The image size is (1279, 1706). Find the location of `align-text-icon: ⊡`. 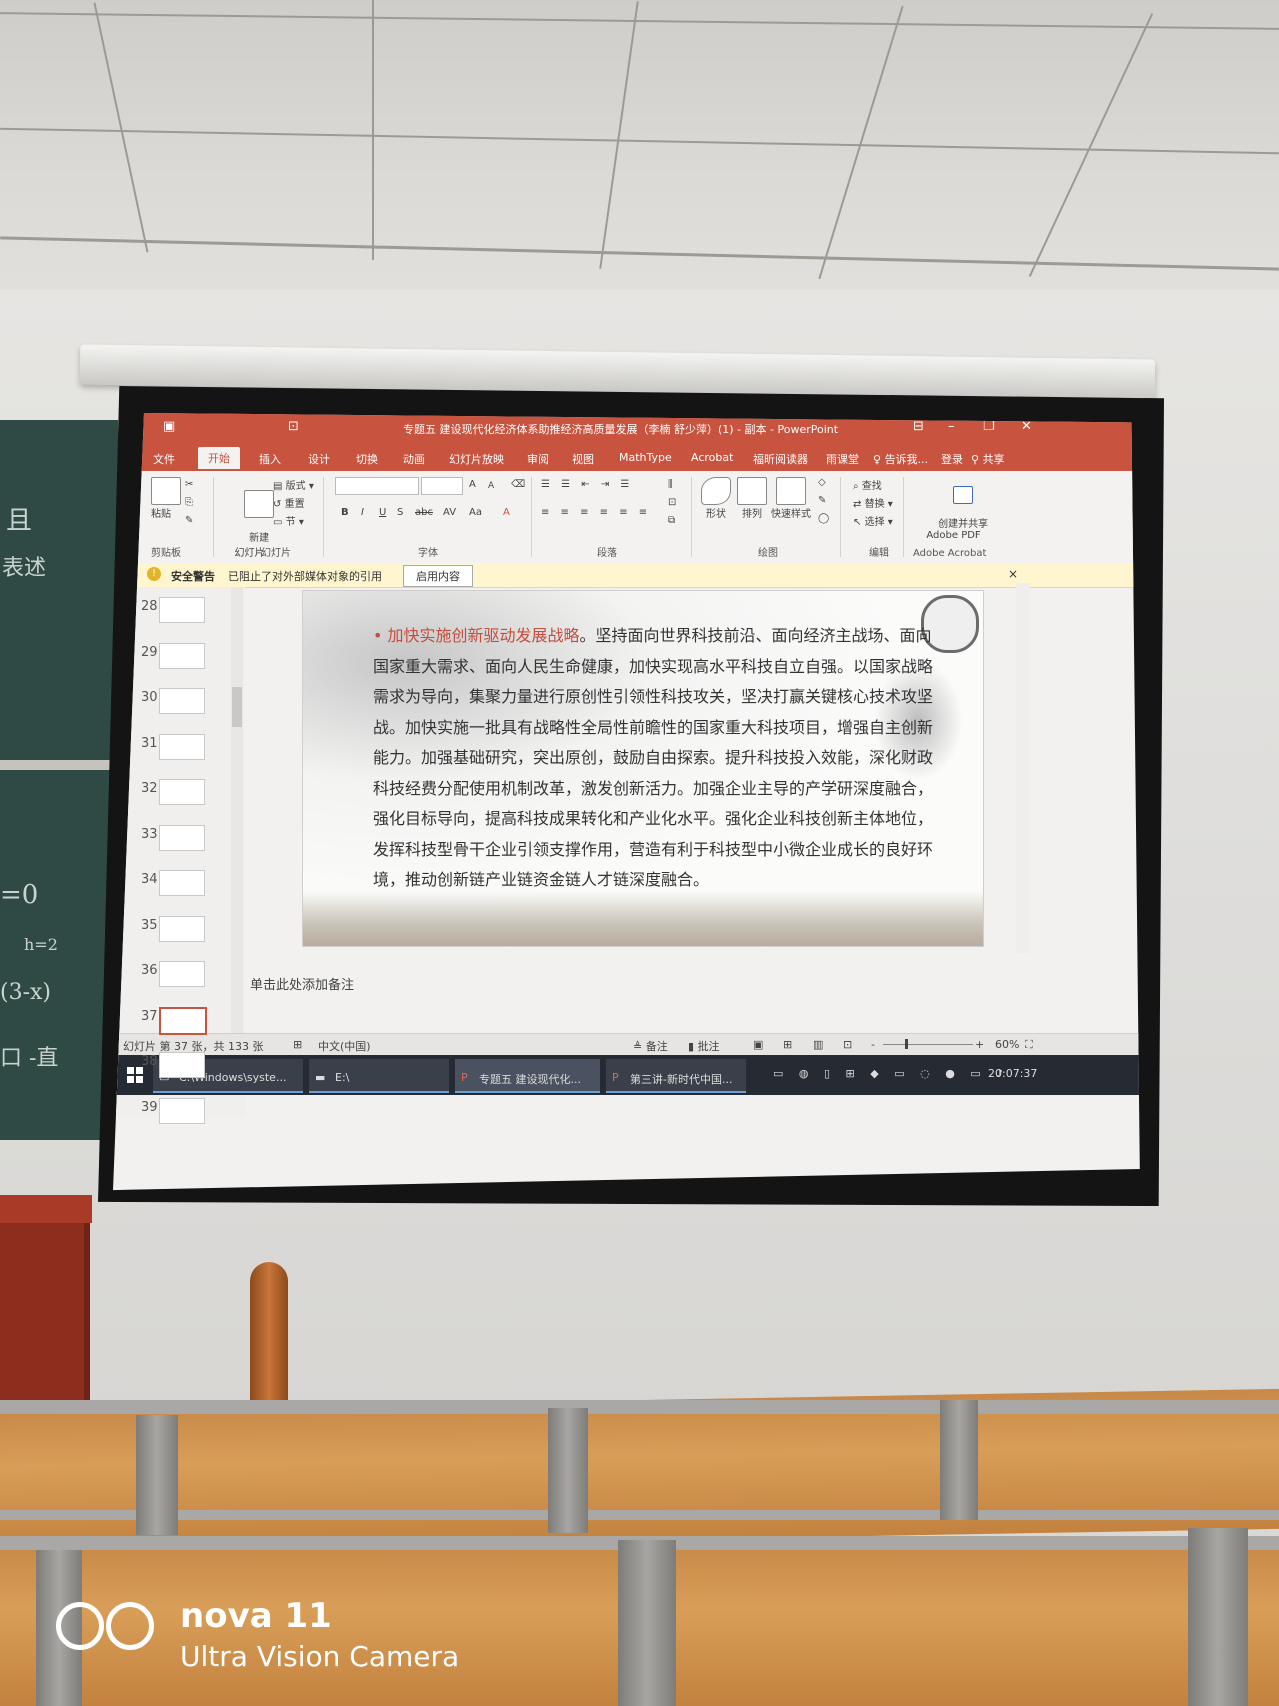

align-text-icon: ⊡ is located at coordinates (672, 502).